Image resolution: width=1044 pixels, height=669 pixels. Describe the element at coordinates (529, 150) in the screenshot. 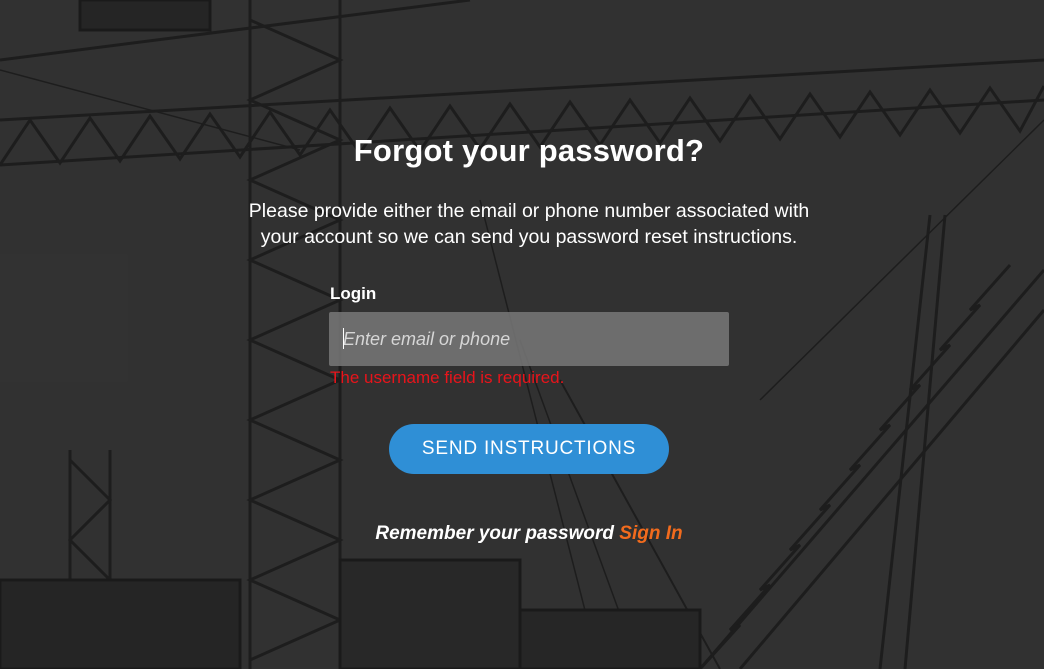

I see `page-title: Forgot your password?` at that location.